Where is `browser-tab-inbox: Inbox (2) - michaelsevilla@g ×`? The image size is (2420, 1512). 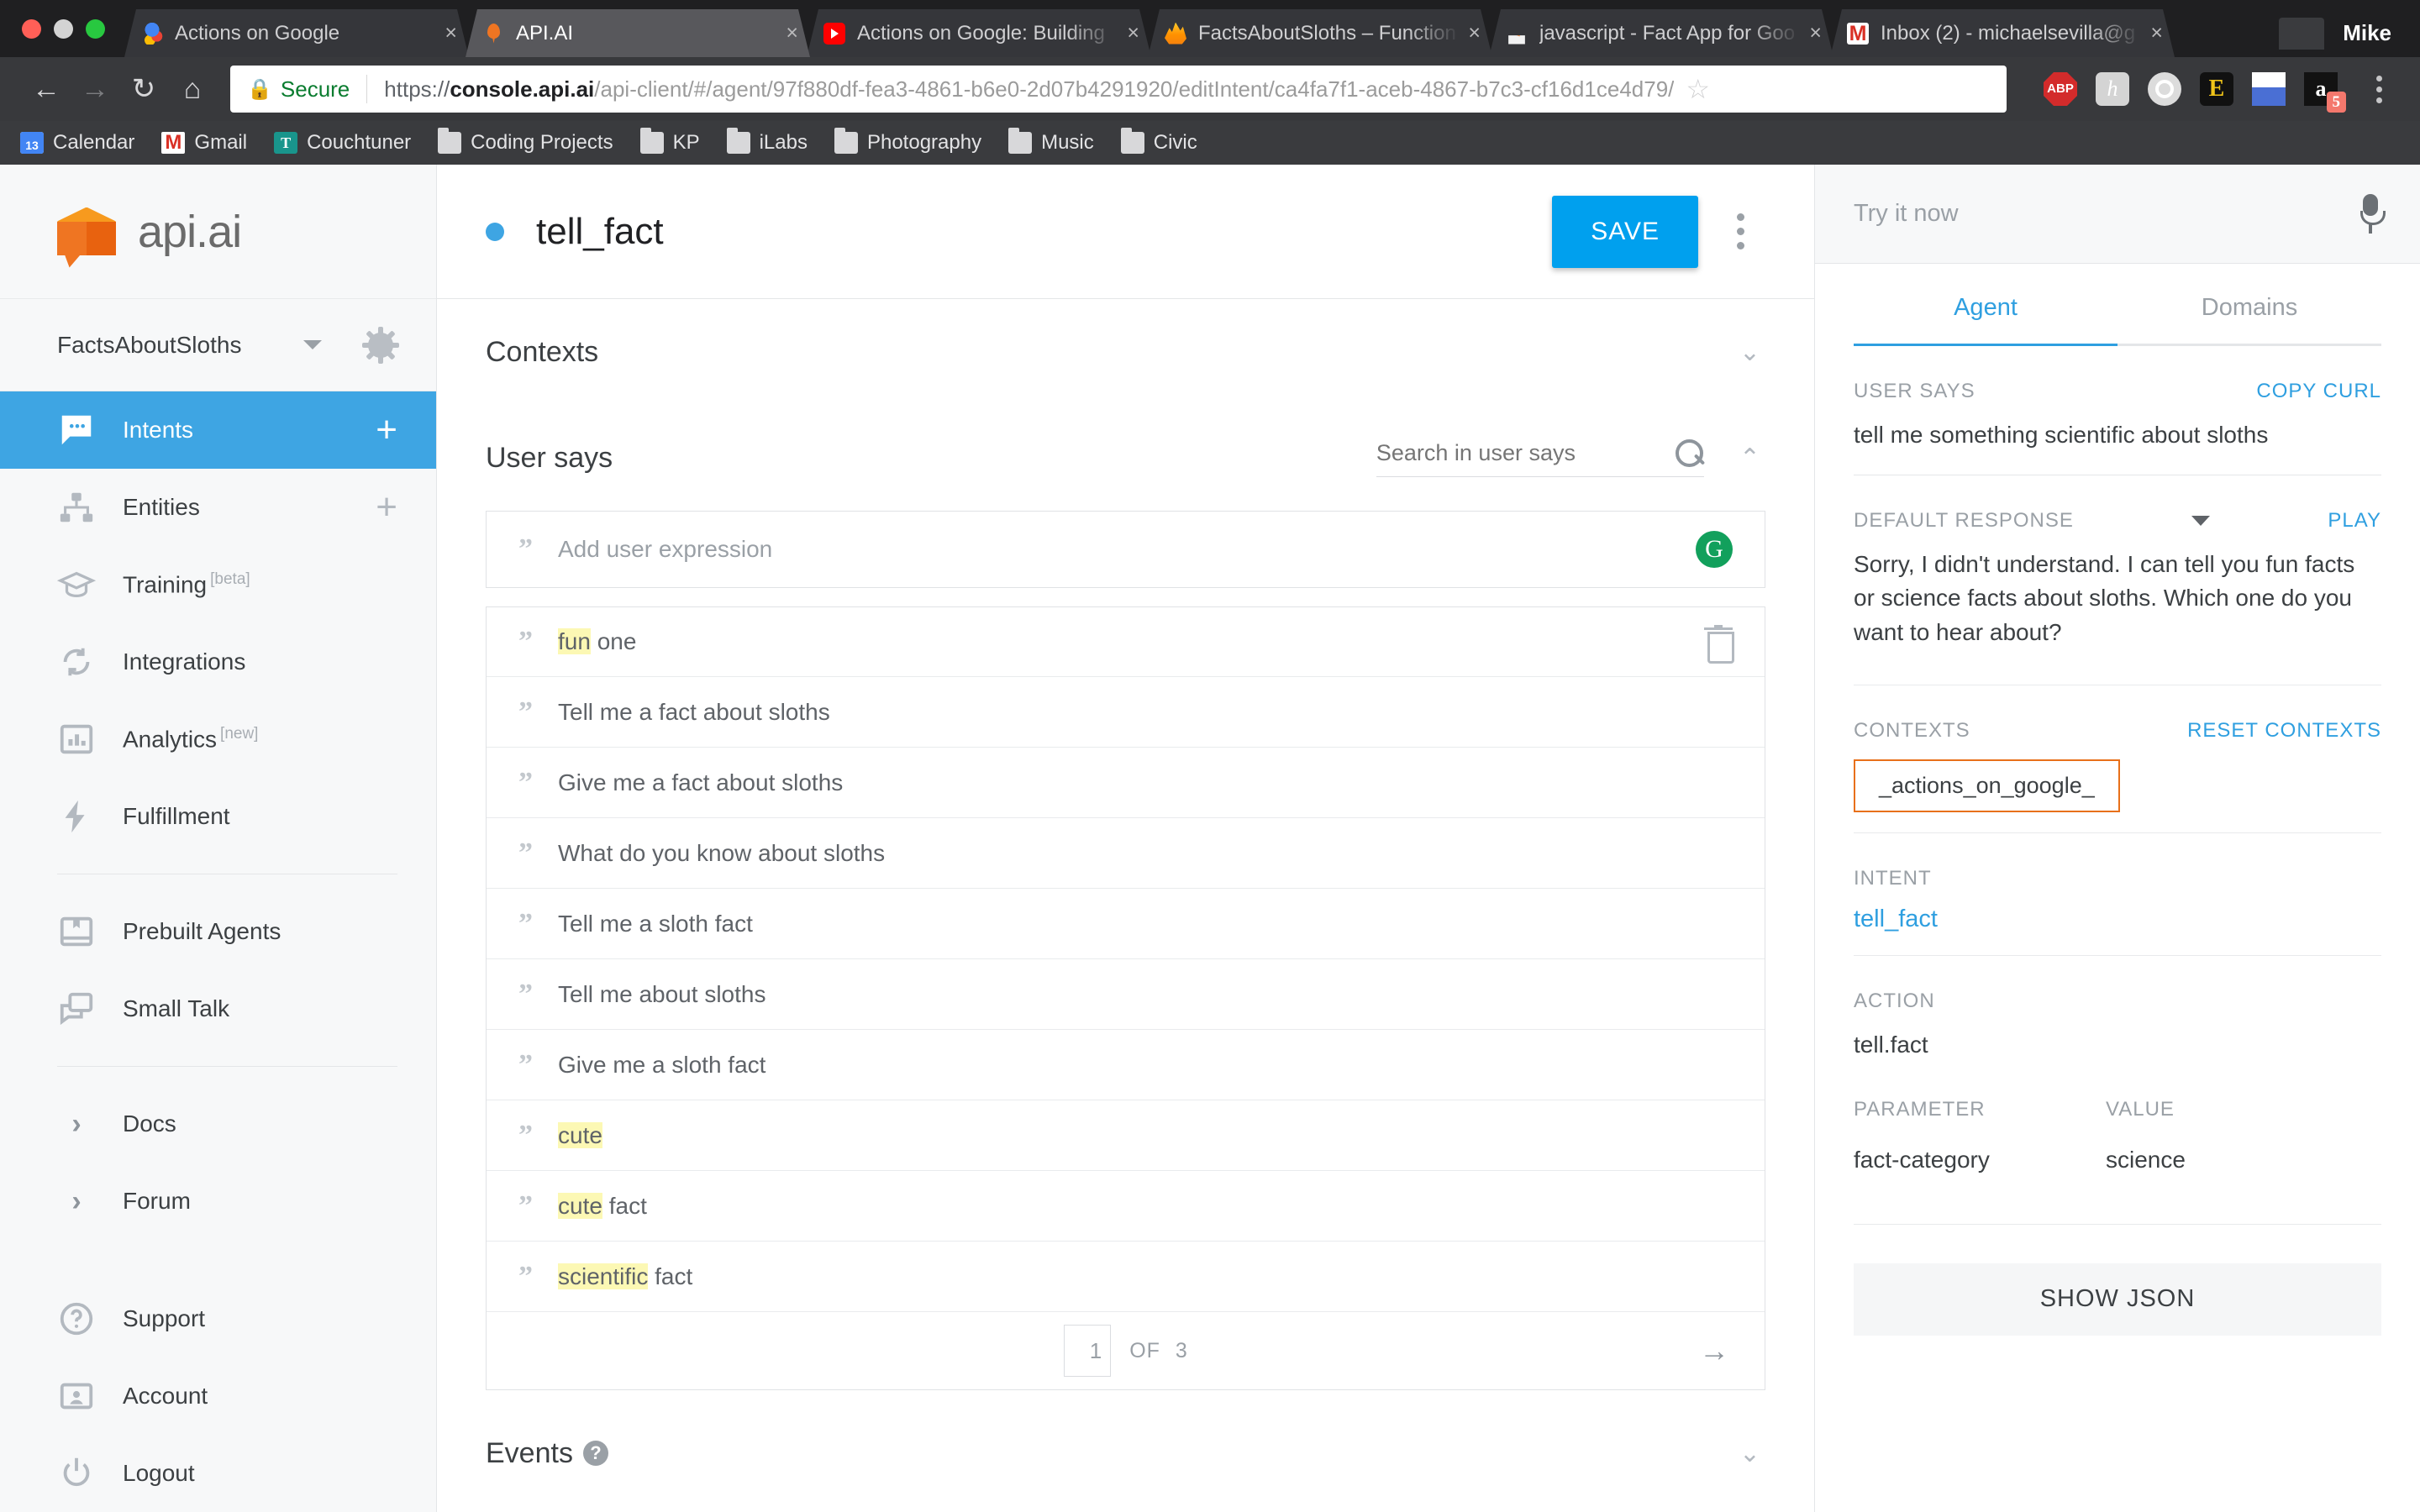
browser-tab-inbox: Inbox (2) - michaelsevilla@g × is located at coordinates (2002, 33).